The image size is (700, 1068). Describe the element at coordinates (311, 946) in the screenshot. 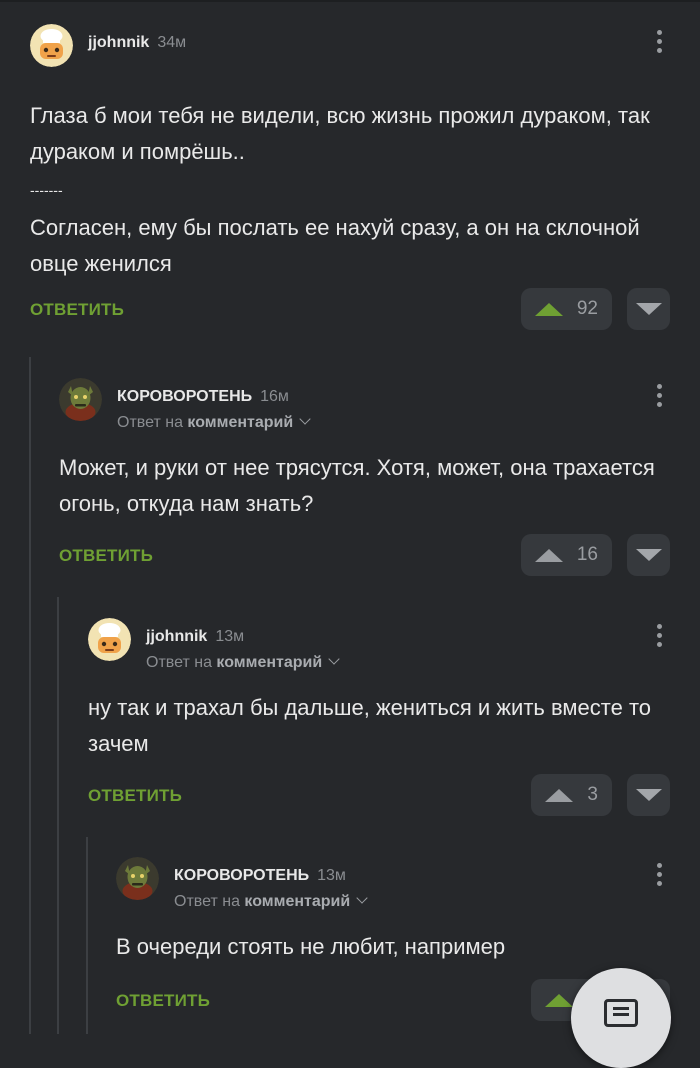

I see `comment-text: В очереди стоять не любит, например` at that location.